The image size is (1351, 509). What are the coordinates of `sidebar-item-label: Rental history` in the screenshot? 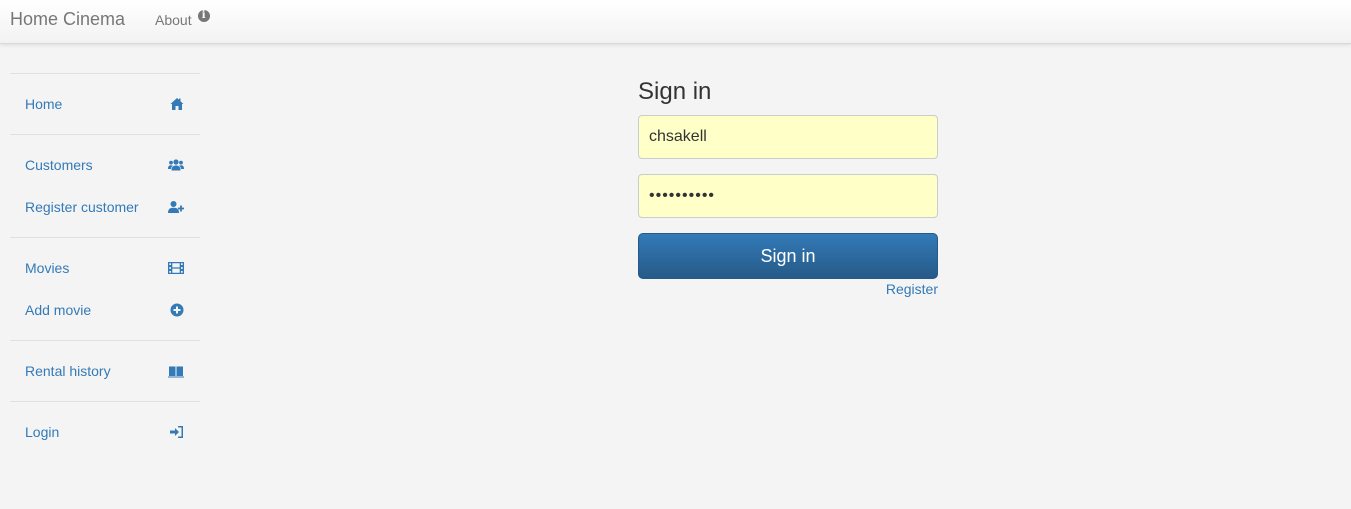 It's located at (68, 371).